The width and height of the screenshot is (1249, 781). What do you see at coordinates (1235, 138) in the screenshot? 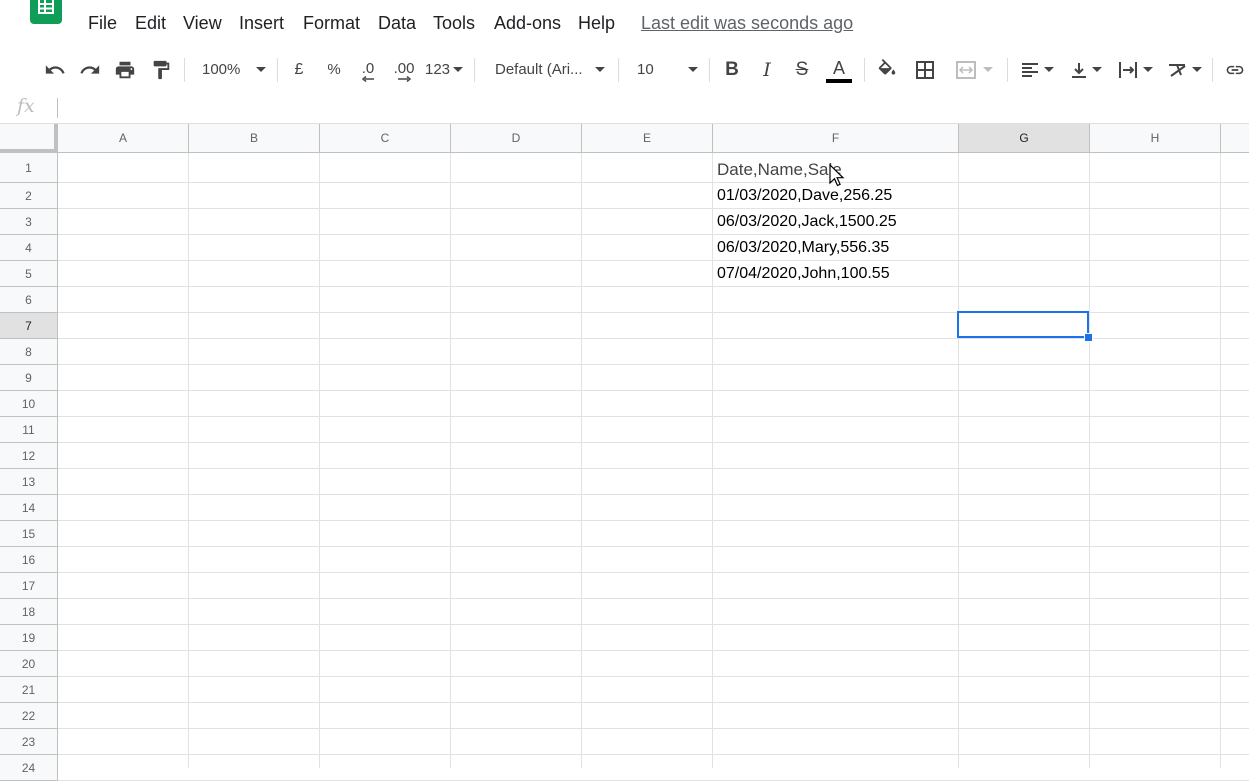
I see `column-header-partial` at bounding box center [1235, 138].